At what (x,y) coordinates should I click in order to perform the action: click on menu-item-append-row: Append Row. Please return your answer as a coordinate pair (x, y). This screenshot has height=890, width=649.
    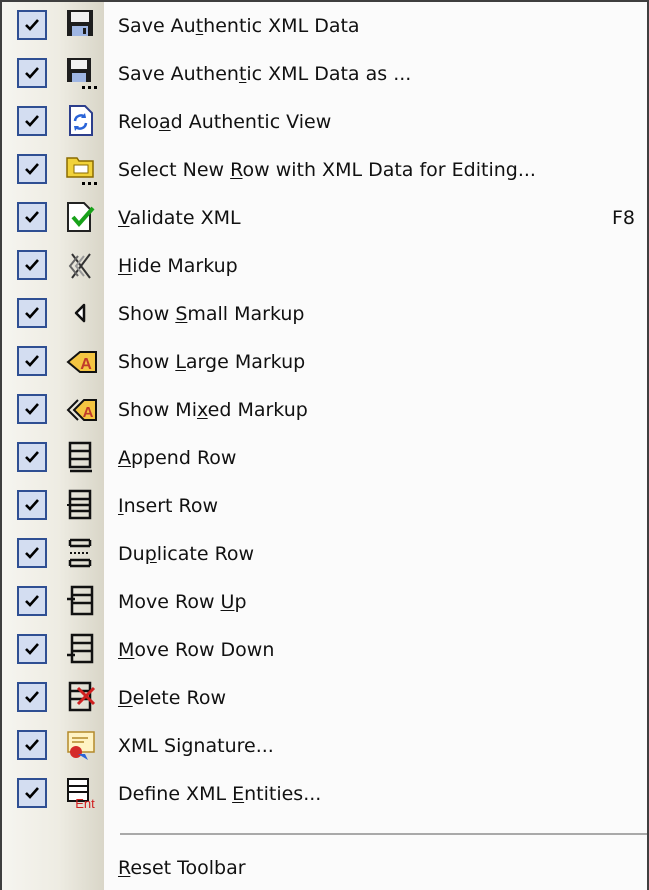
    Looking at the image, I should click on (324, 458).